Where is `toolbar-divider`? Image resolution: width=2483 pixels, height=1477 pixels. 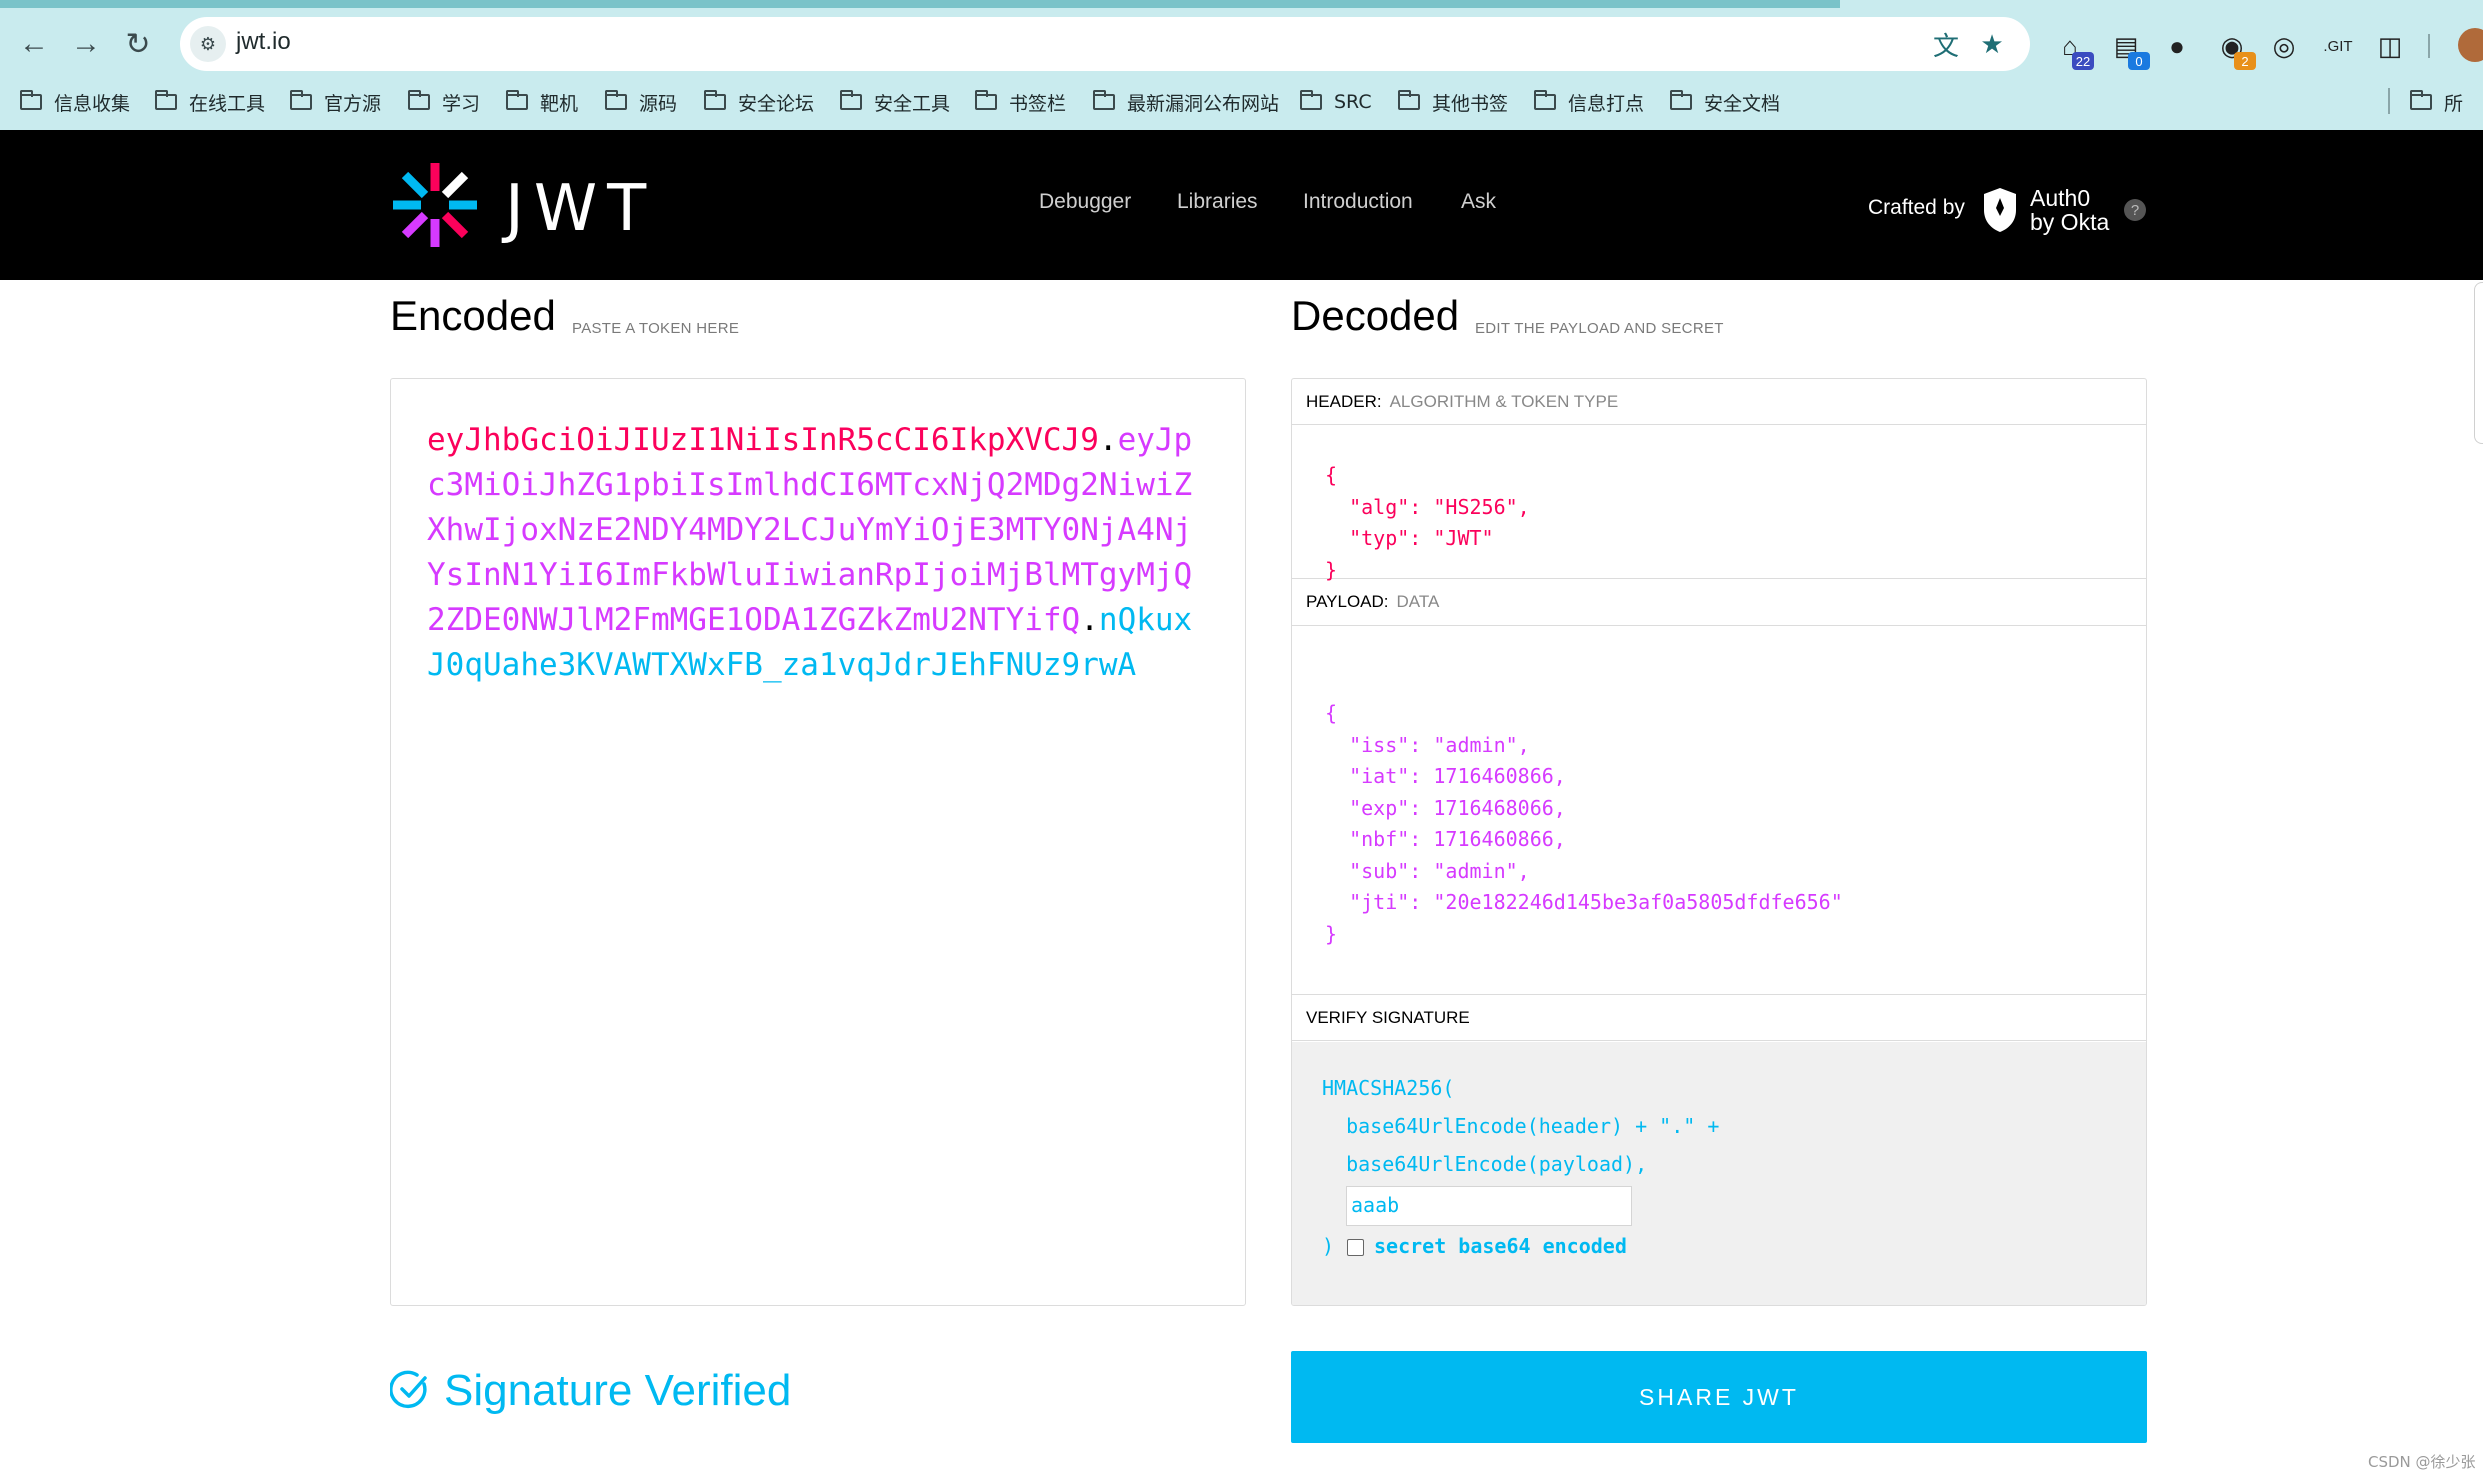 toolbar-divider is located at coordinates (2429, 46).